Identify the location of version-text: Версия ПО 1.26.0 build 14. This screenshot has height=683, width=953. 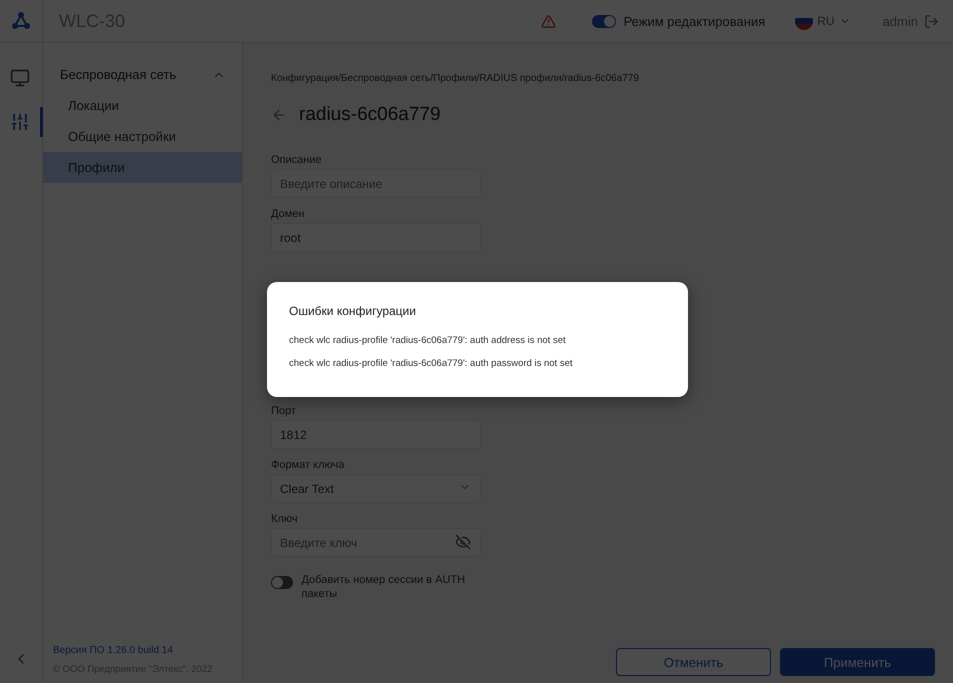
(113, 650).